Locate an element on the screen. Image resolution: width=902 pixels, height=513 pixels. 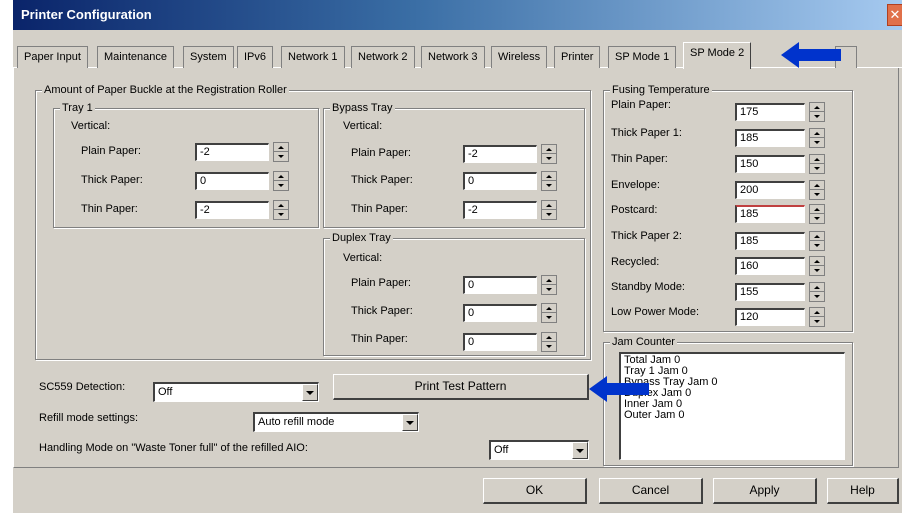
fusing-thin-spinner is located at coordinates (817, 164).